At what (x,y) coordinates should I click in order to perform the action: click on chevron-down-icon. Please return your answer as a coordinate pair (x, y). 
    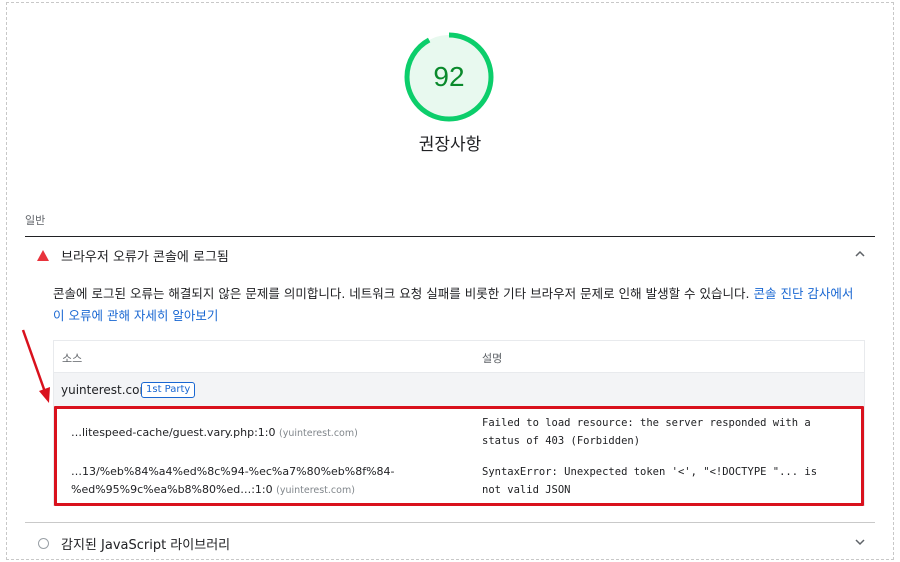
    Looking at the image, I should click on (860, 542).